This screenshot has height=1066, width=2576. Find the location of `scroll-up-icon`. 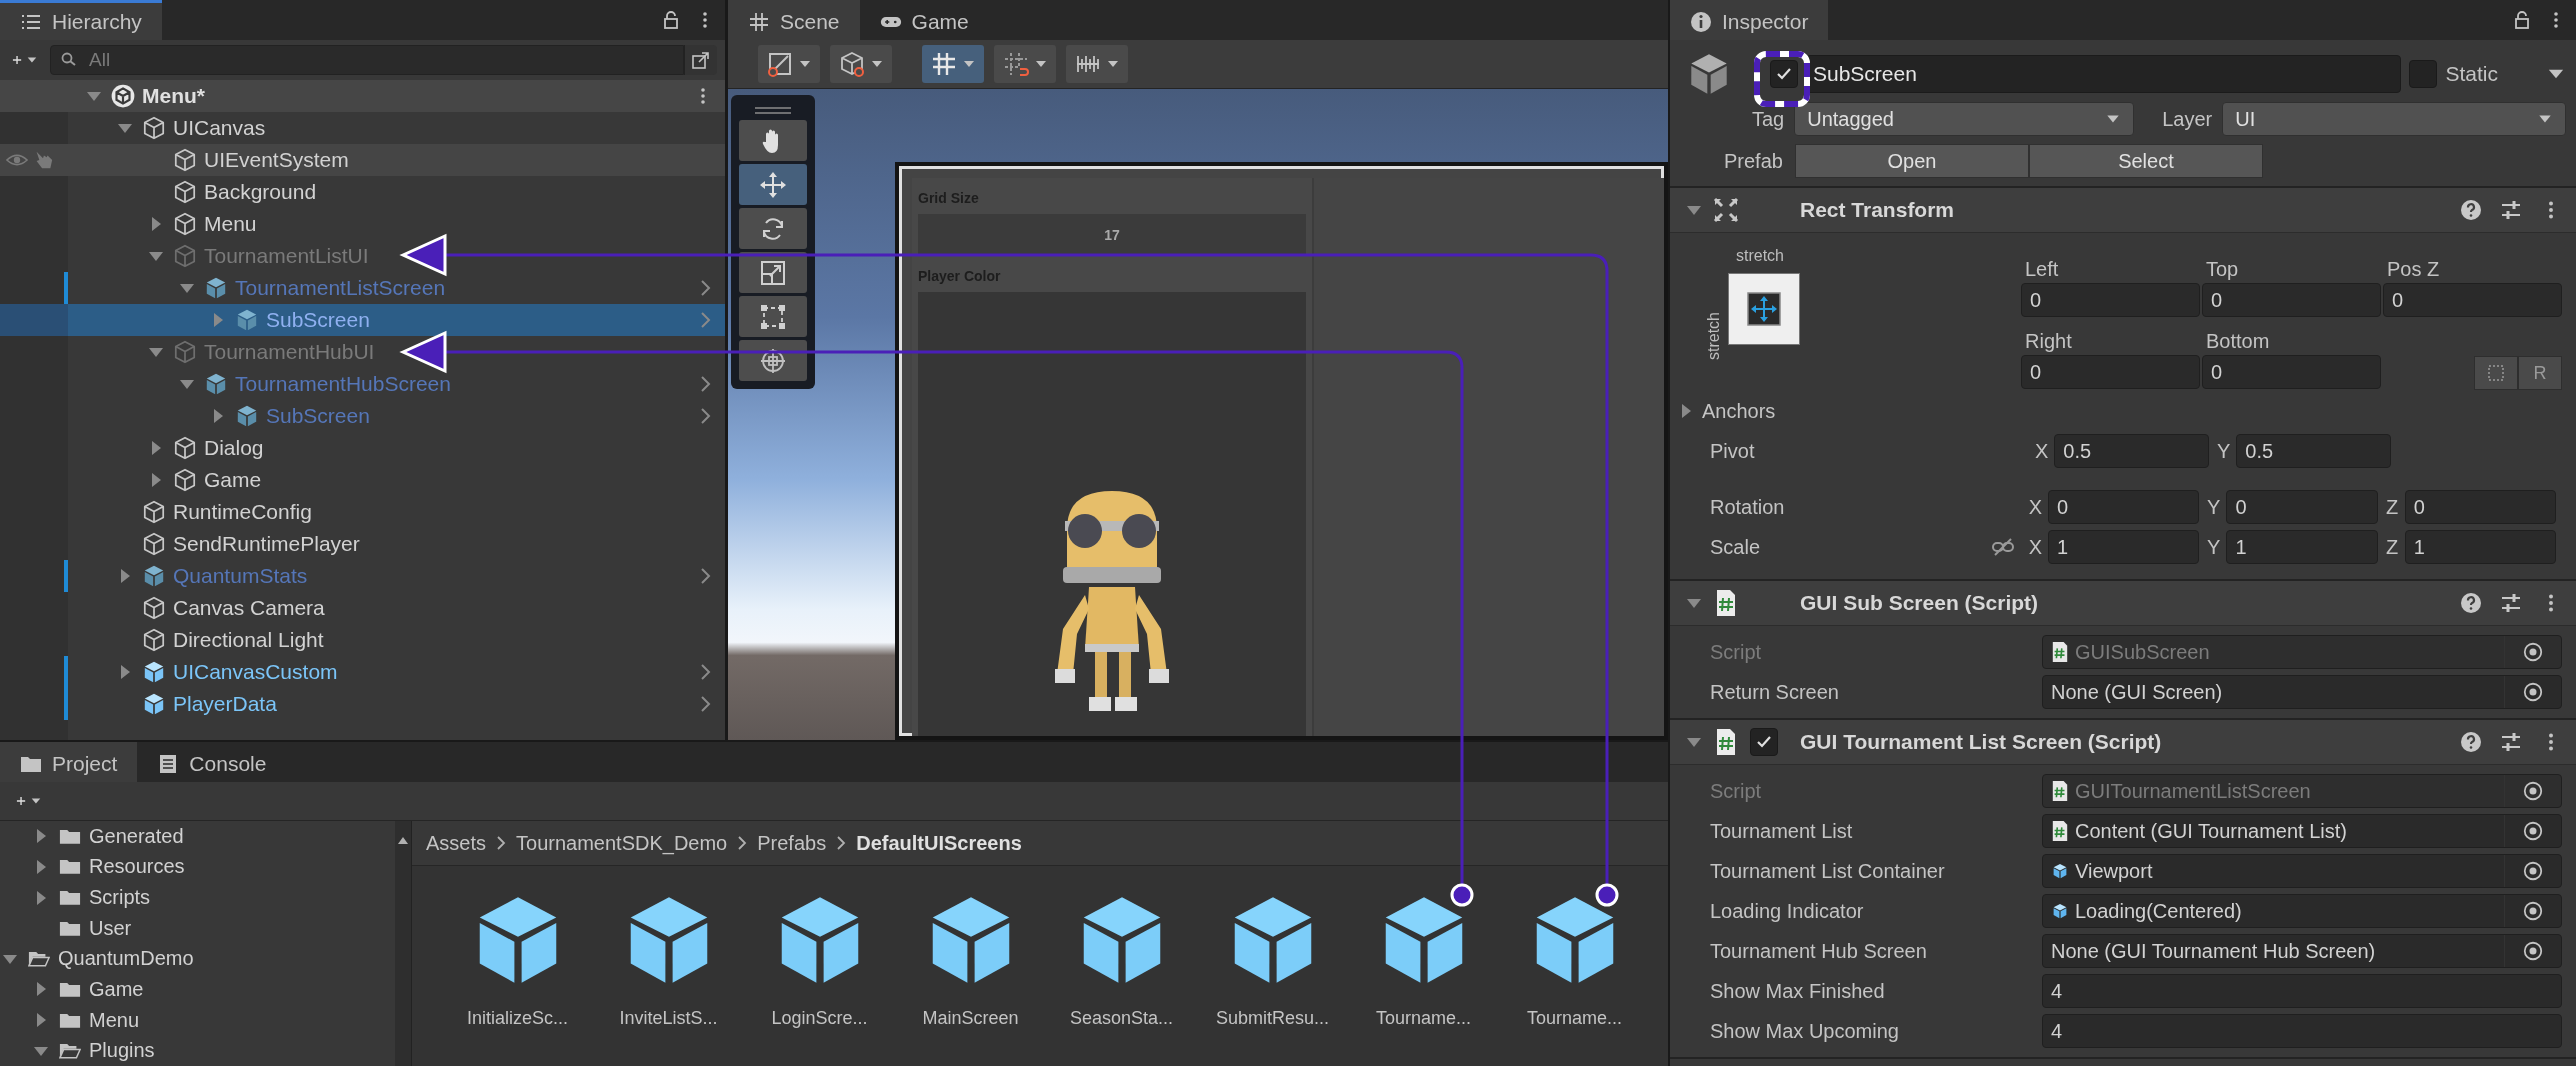

scroll-up-icon is located at coordinates (403, 840).